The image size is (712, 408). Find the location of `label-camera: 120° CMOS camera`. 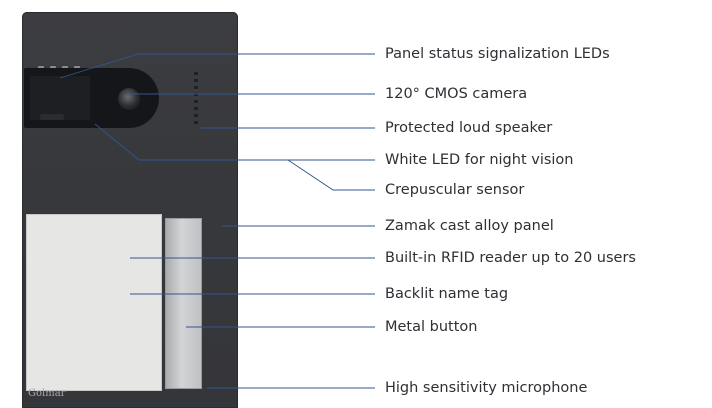

label-camera: 120° CMOS camera is located at coordinates (456, 94).